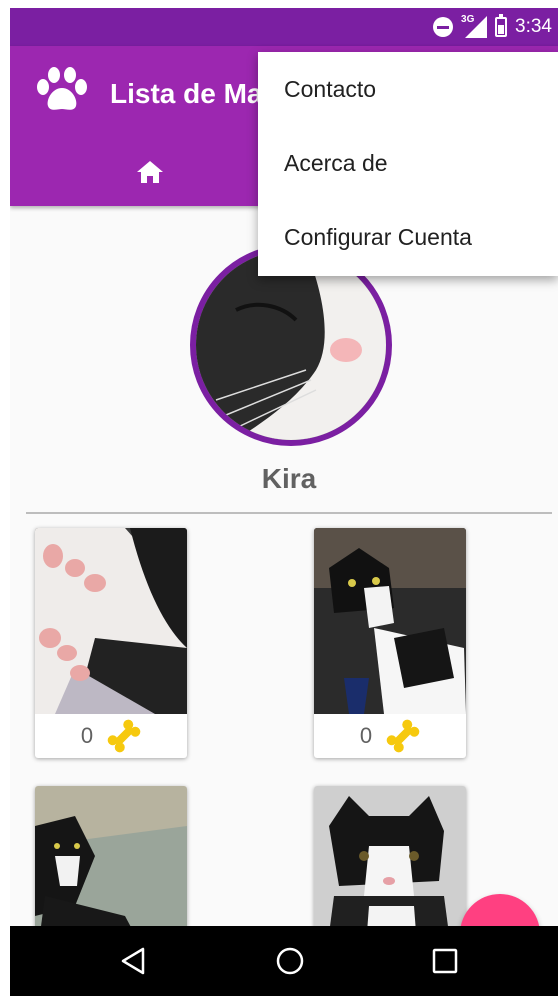 The image size is (558, 996). I want to click on menu-item-acerca-de: Acerca de, so click(408, 163).